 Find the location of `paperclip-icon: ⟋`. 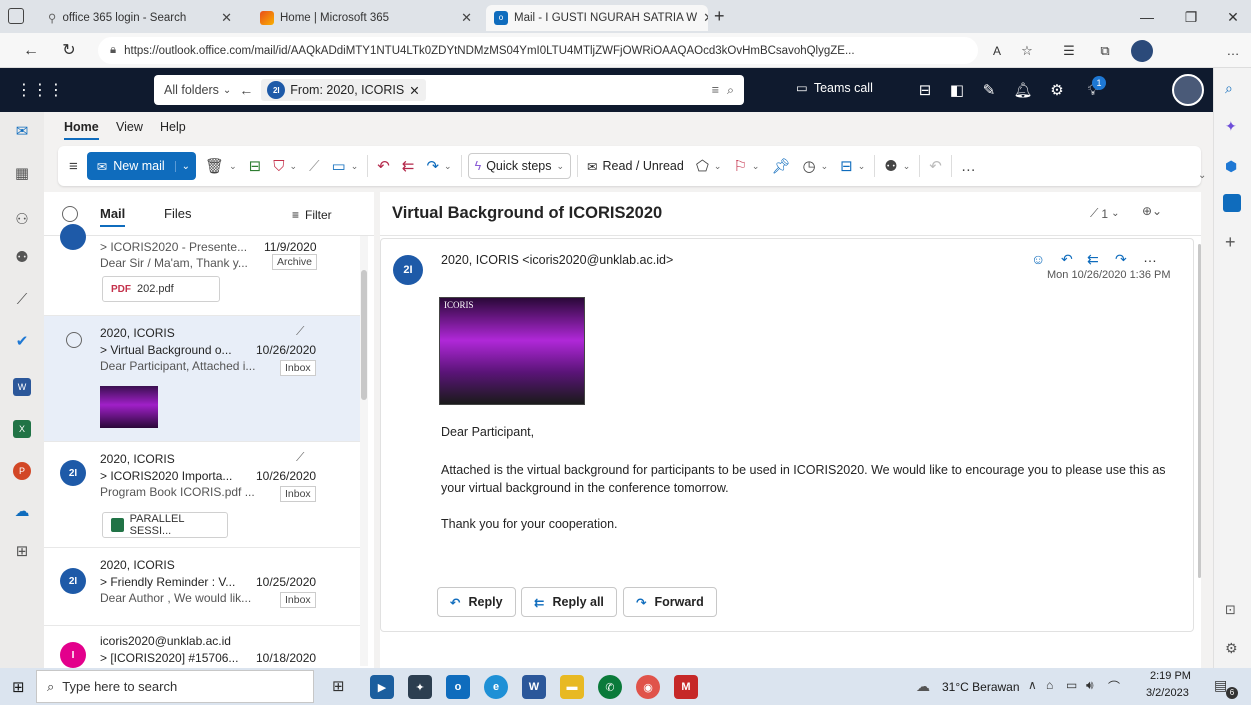

paperclip-icon: ⟋ is located at coordinates (22, 300).